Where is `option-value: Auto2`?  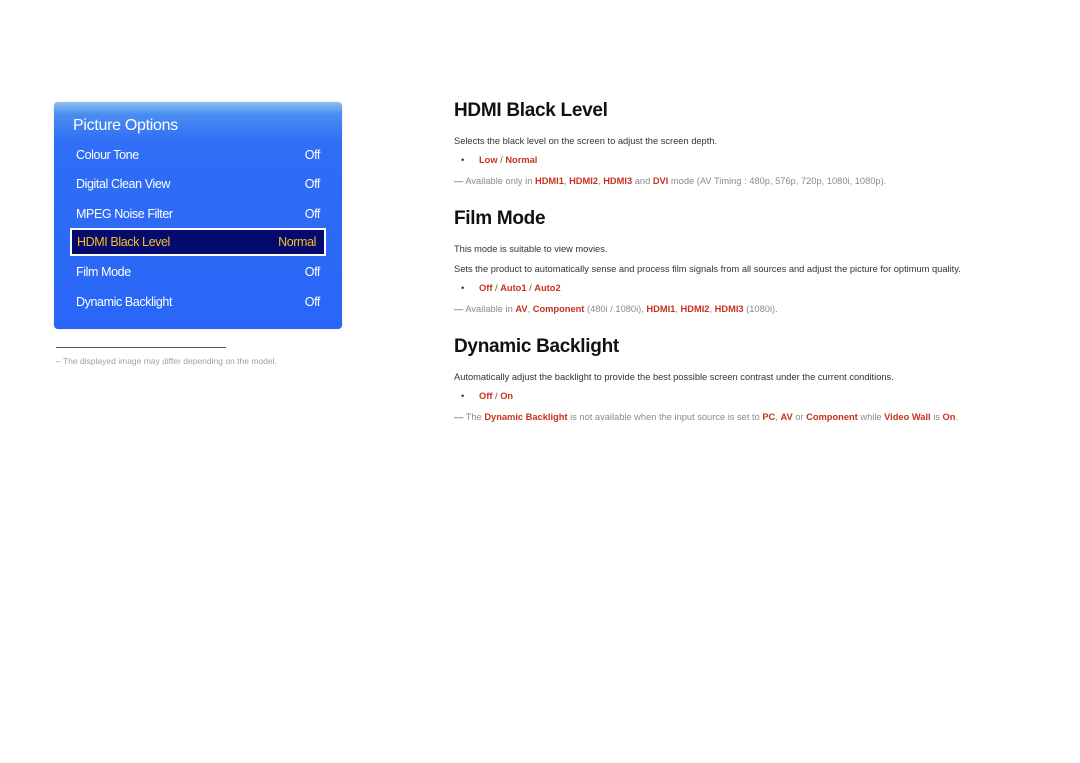
option-value: Auto2 is located at coordinates (547, 288).